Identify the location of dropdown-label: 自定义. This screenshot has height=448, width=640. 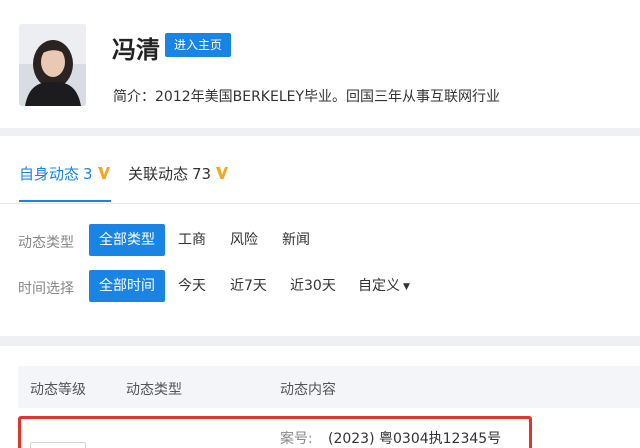
(379, 286).